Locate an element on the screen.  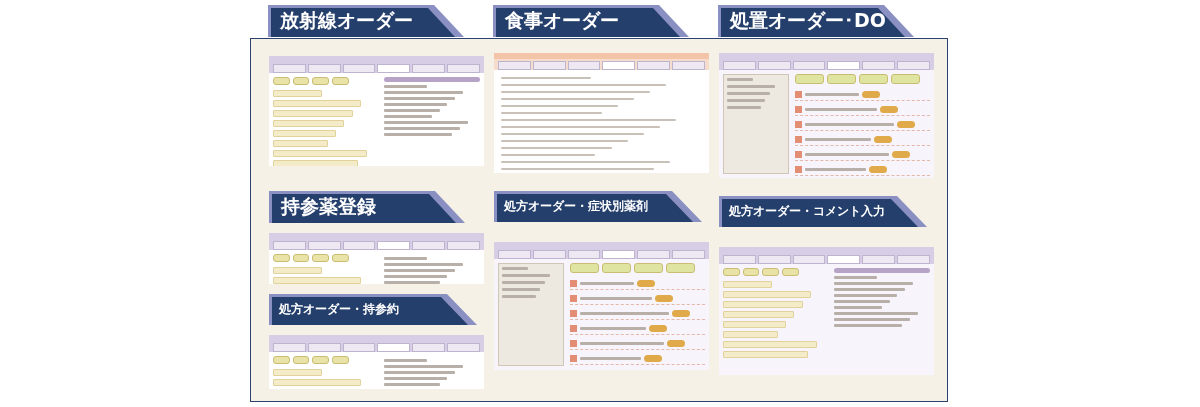
section-title: 処方オーダー・症状別薬剤 is located at coordinates (598, 206).